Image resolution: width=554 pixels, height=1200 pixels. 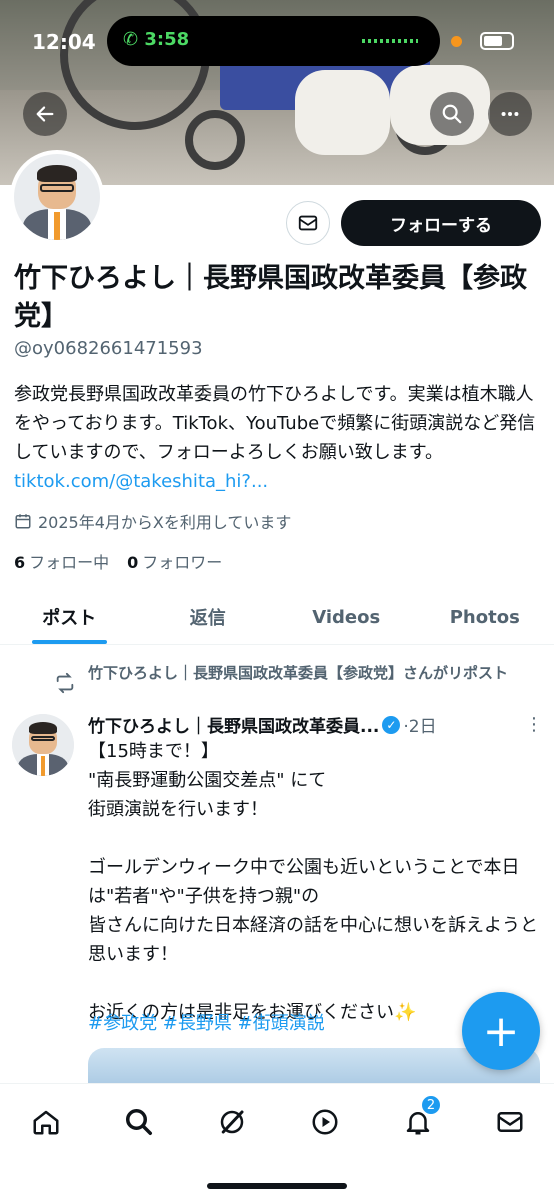 I want to click on play-icon, so click(x=325, y=1122).